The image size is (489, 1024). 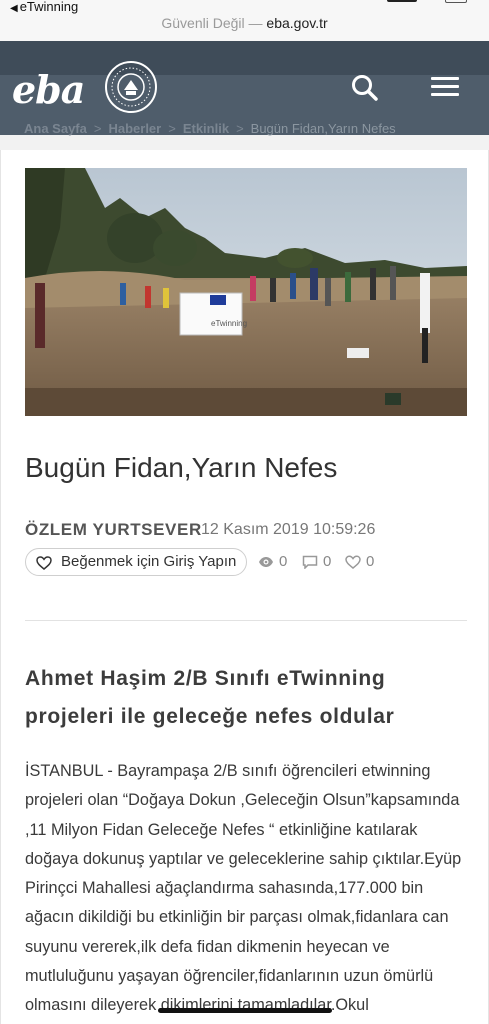 I want to click on search-icon, so click(x=365, y=88).